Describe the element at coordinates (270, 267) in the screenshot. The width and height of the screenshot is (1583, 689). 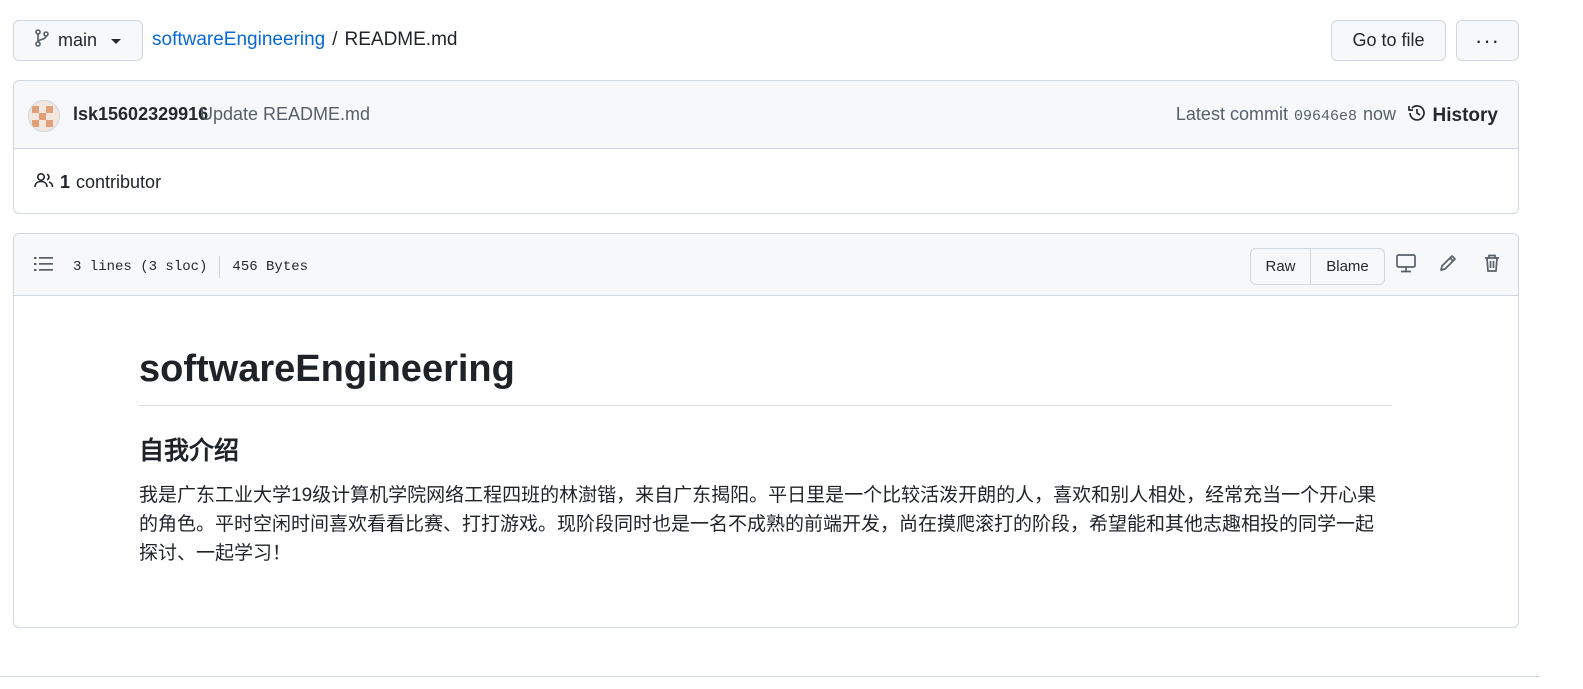
I see `file-size: 456 Bytes` at that location.